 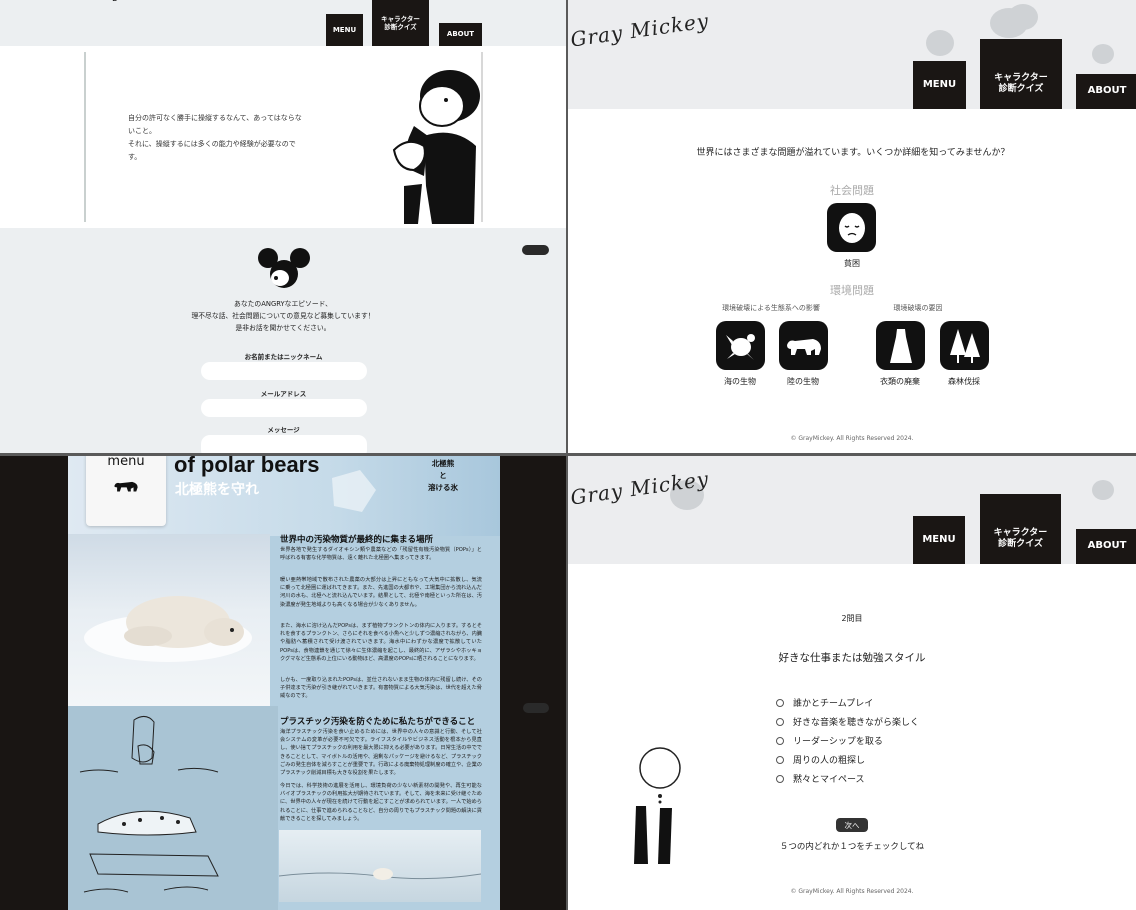 What do you see at coordinates (852, 847) in the screenshot?
I see `instruction-hint: ５つの内どれか１つをチェックしてね` at bounding box center [852, 847].